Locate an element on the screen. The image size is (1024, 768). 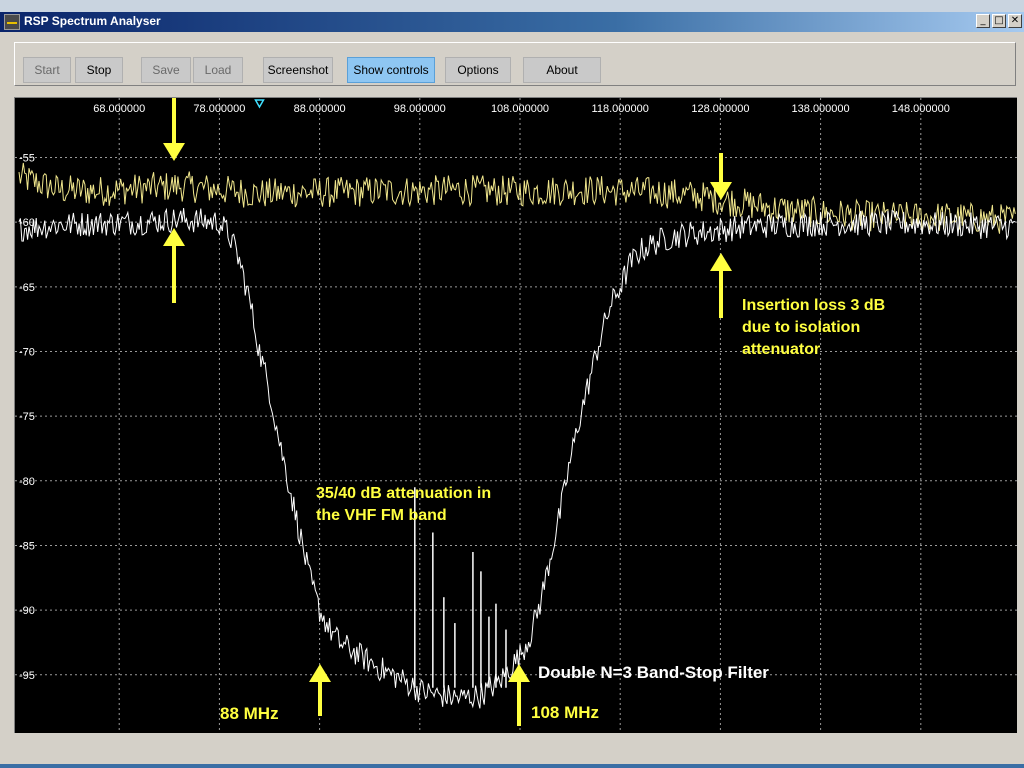
annotation-insertion: Insertion loss 3 dB is located at coordinates (813, 305).